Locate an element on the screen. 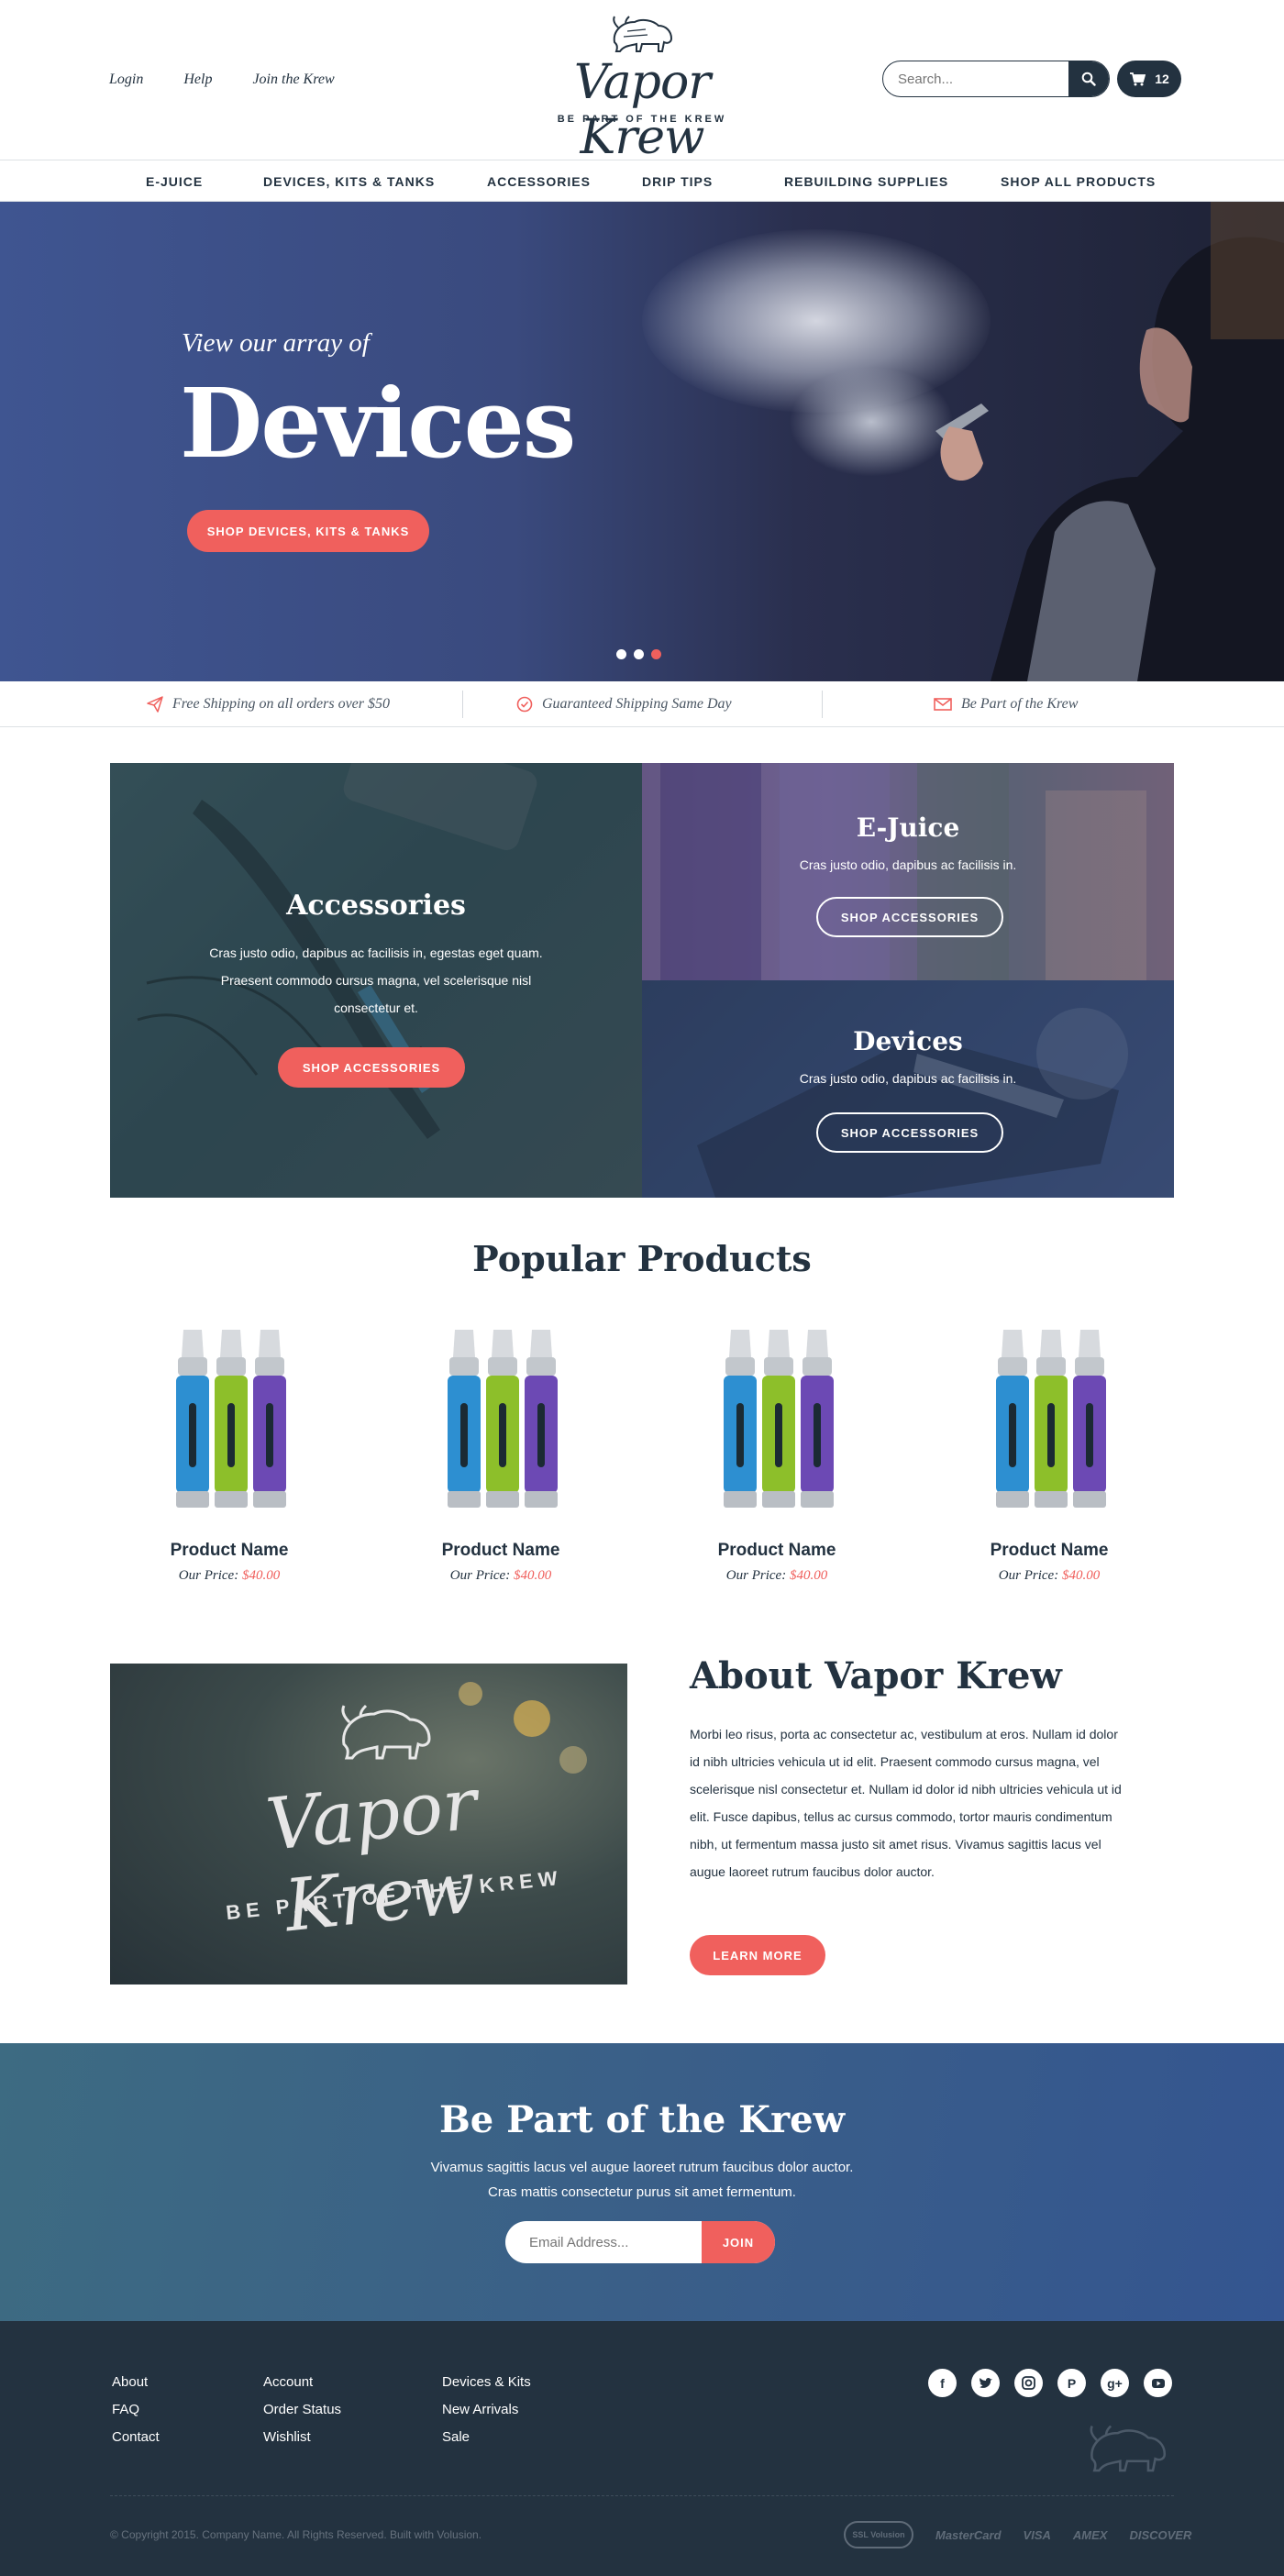  youtube-icon is located at coordinates (1158, 2383).